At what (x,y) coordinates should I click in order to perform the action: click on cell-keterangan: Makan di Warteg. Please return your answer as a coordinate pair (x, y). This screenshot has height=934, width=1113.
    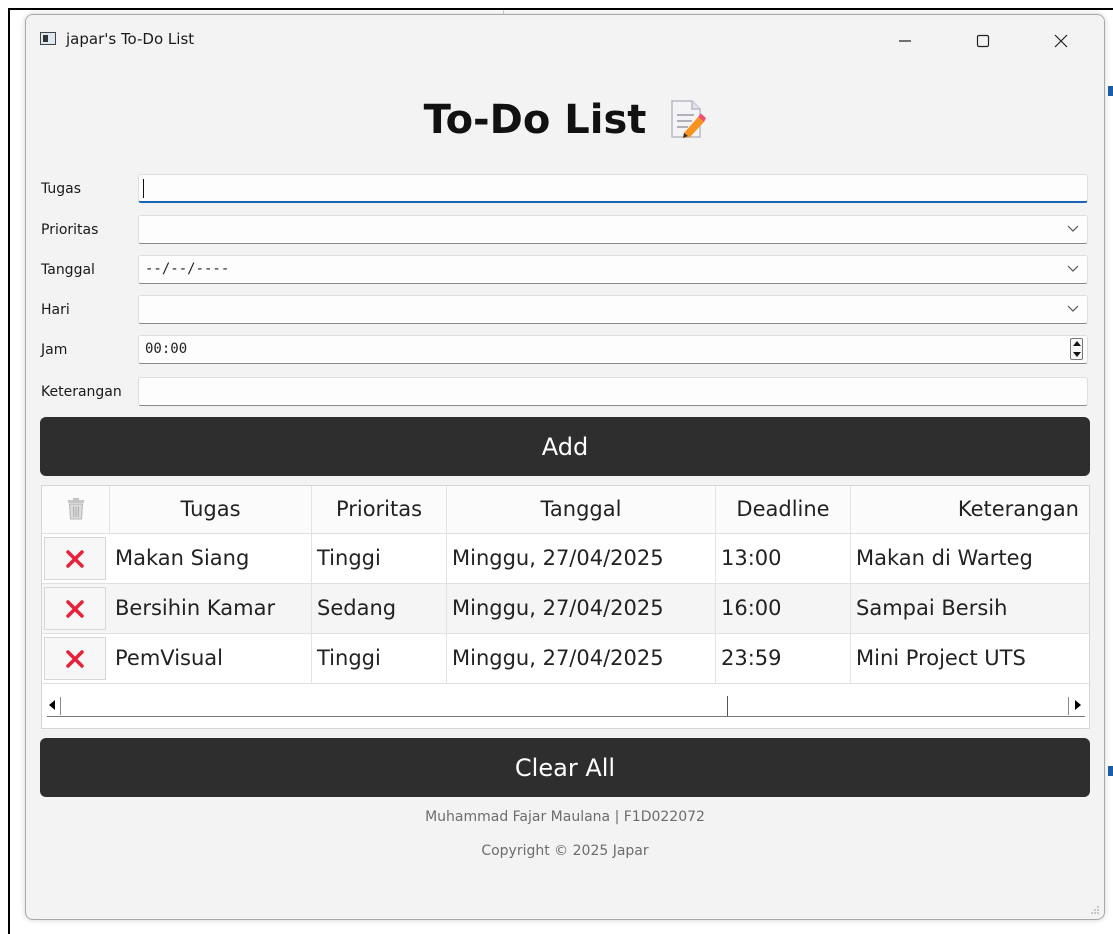
    Looking at the image, I should click on (970, 558).